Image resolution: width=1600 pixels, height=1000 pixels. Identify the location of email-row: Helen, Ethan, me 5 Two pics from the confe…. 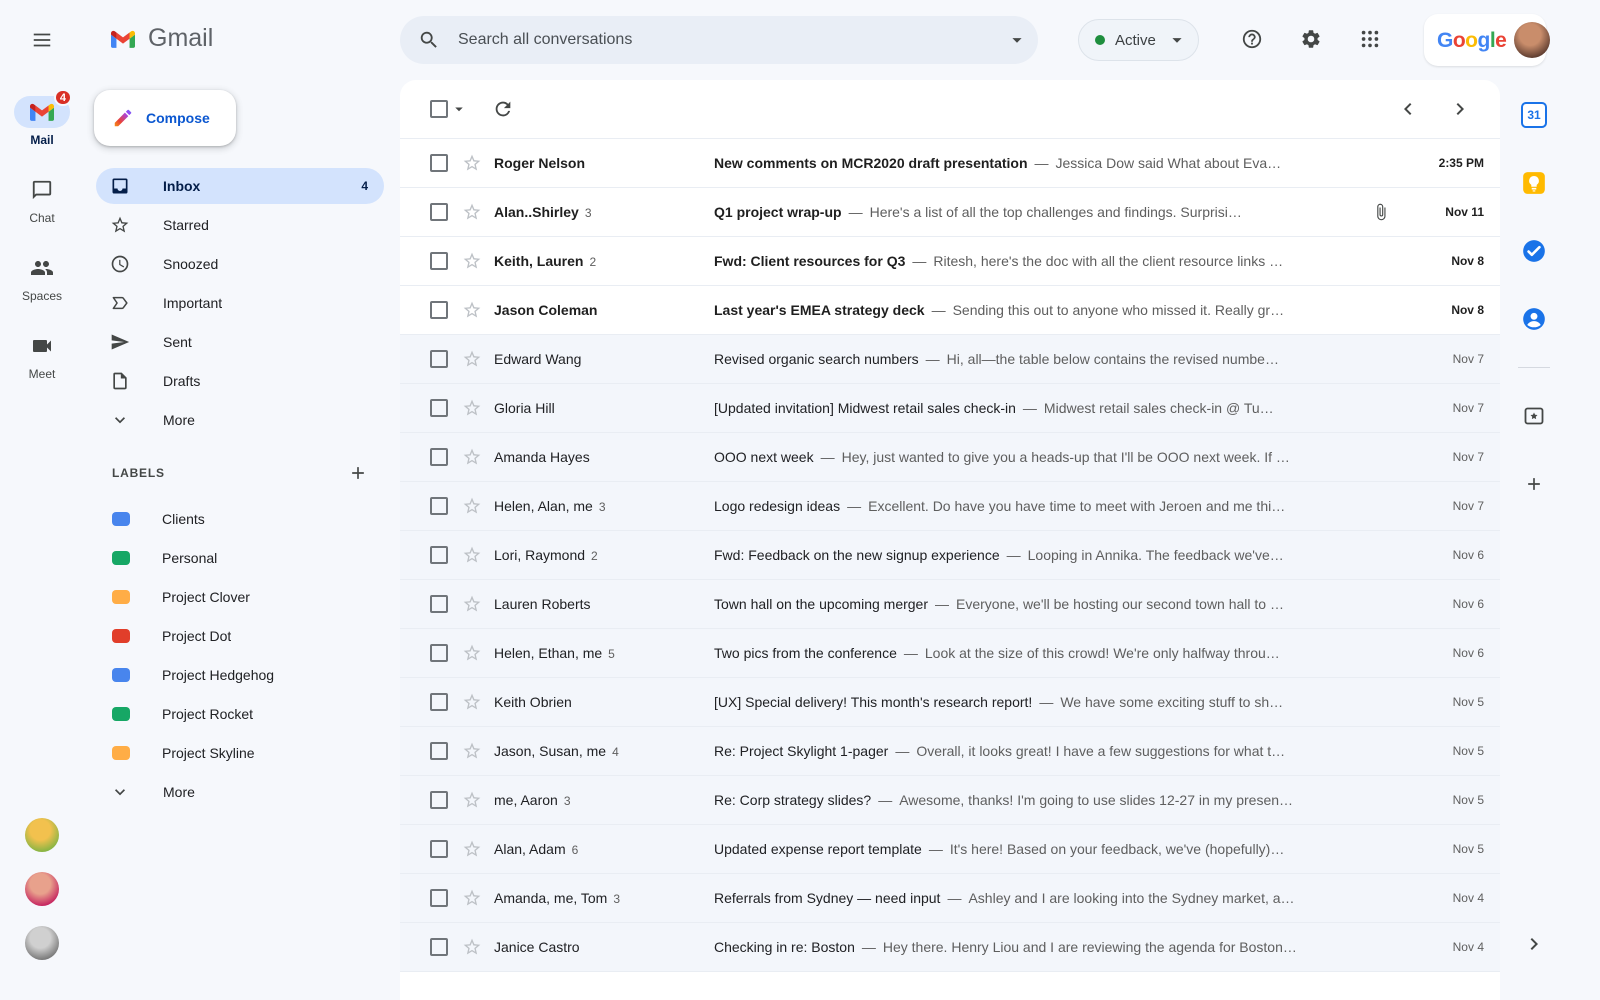
(950, 653).